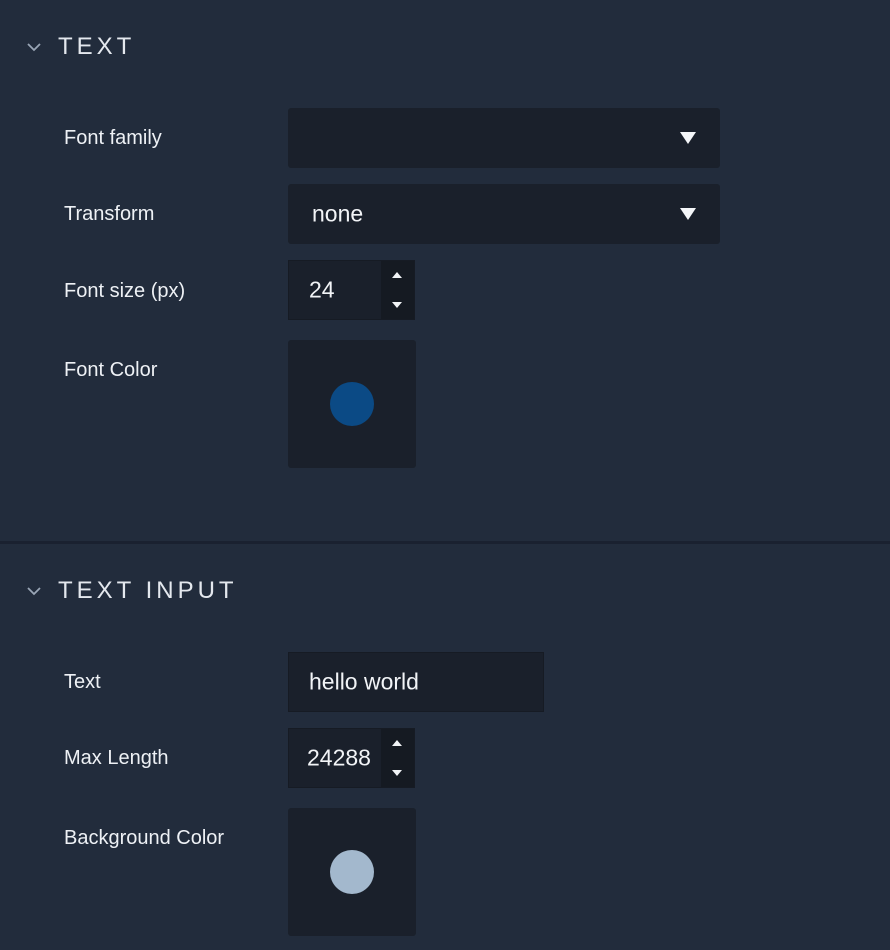 This screenshot has width=890, height=950. What do you see at coordinates (504, 138) in the screenshot?
I see `font-family-select` at bounding box center [504, 138].